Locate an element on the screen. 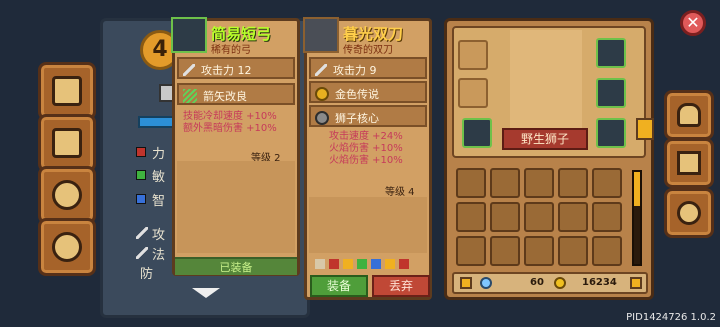  tab-settings is located at coordinates (689, 213).